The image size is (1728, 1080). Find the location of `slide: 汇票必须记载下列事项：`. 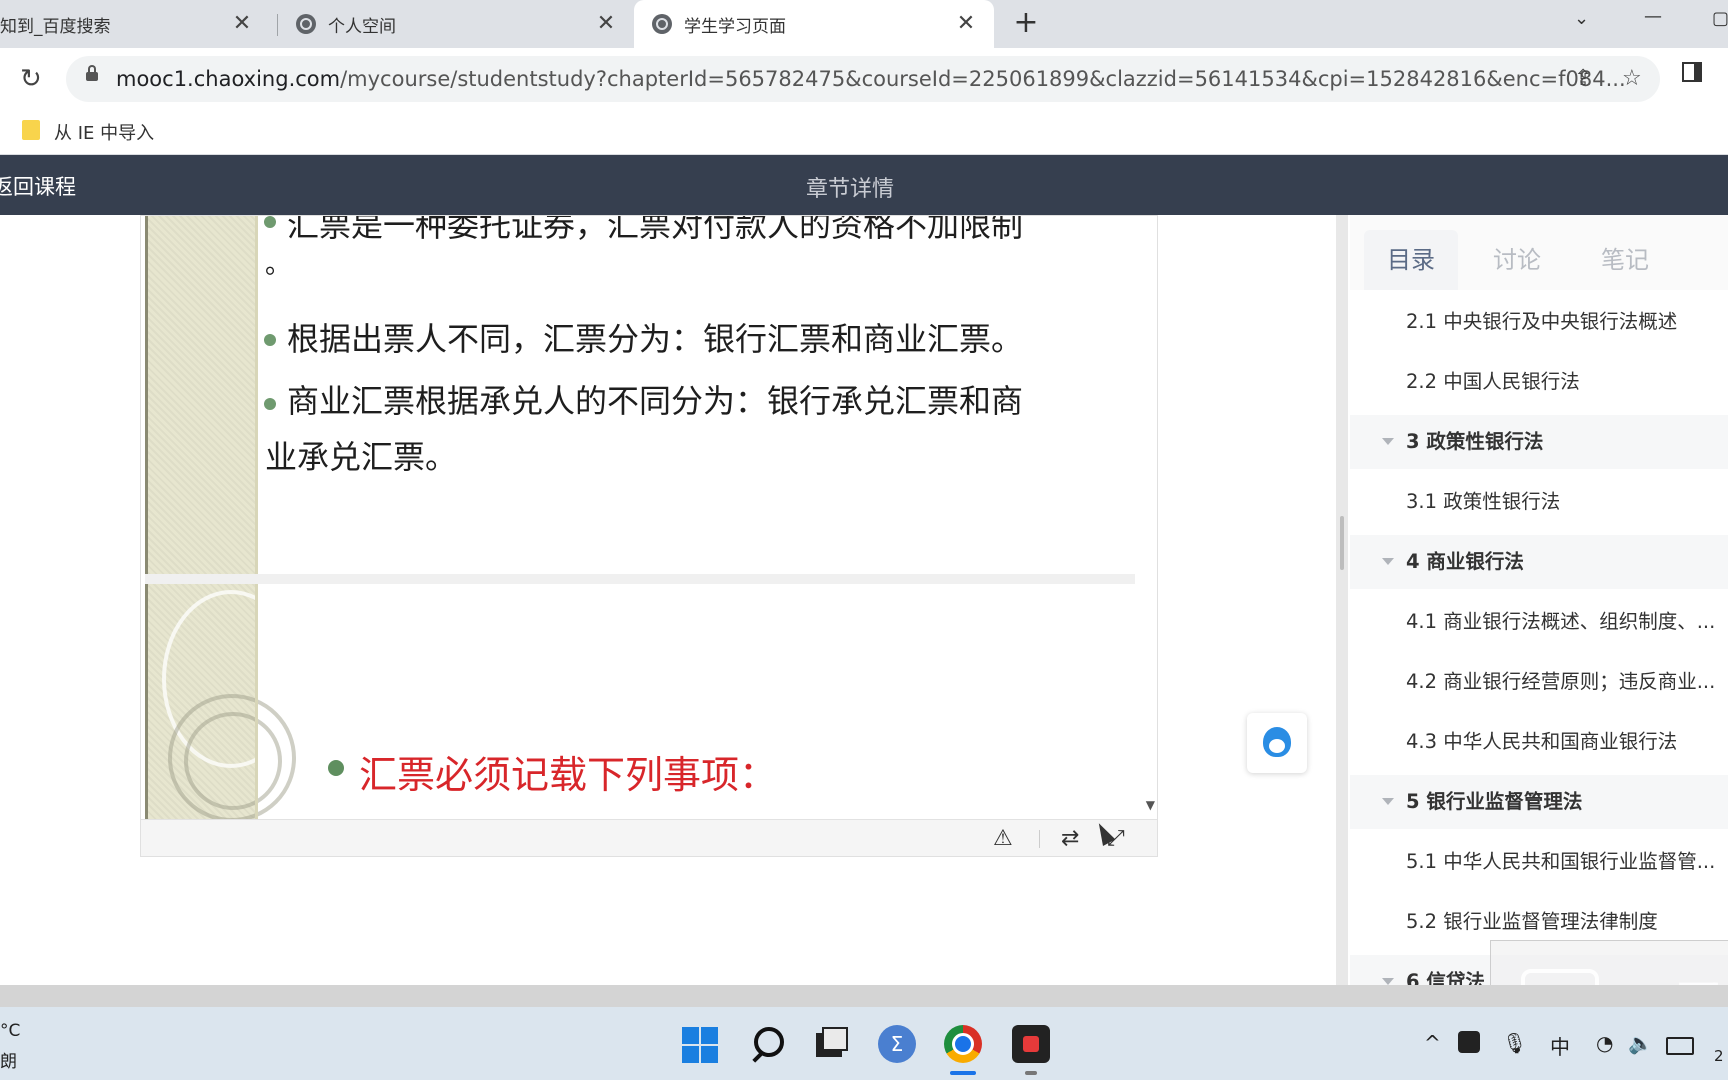

slide: 汇票必须记载下列事项： is located at coordinates (640, 705).